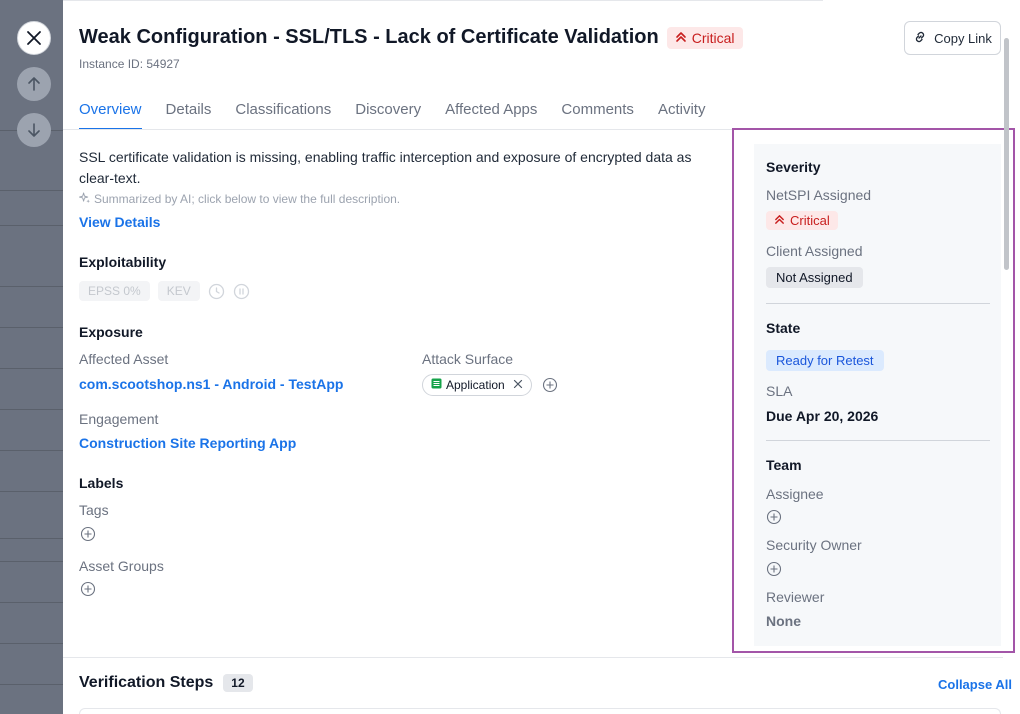 The width and height of the screenshot is (1020, 714). What do you see at coordinates (443, 0) in the screenshot?
I see `window-top-line` at bounding box center [443, 0].